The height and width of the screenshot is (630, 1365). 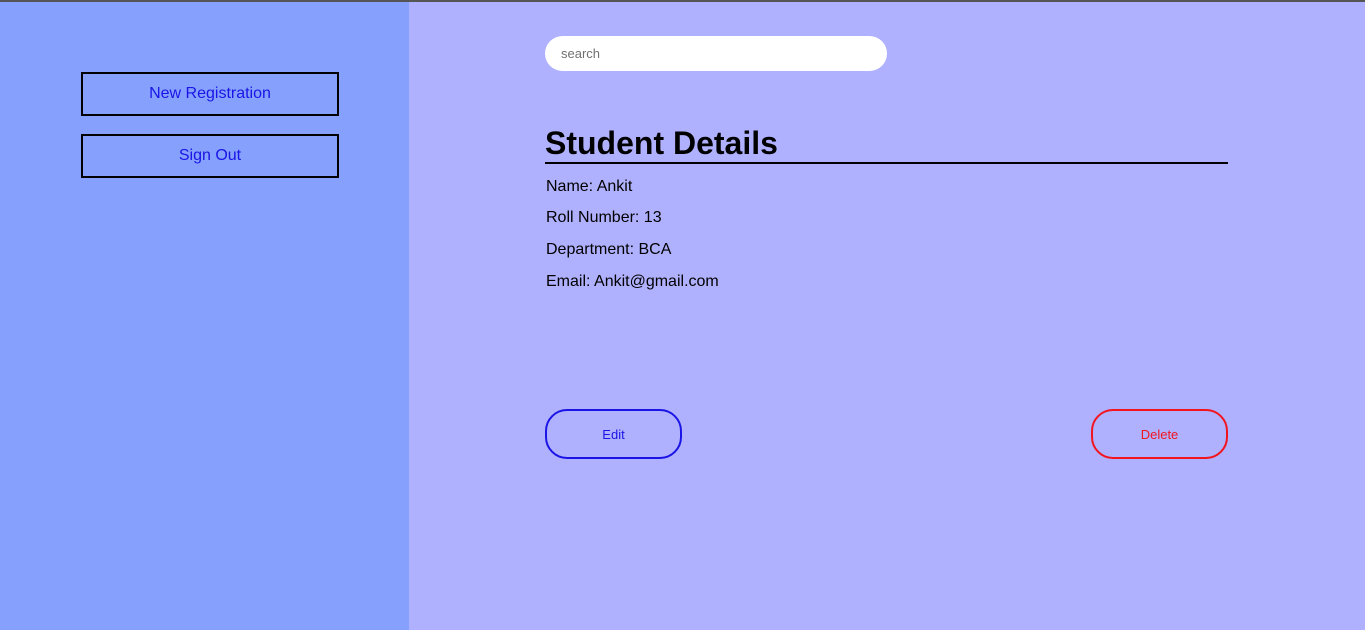 I want to click on student-roll-number: Roll Number: 13, so click(x=604, y=217).